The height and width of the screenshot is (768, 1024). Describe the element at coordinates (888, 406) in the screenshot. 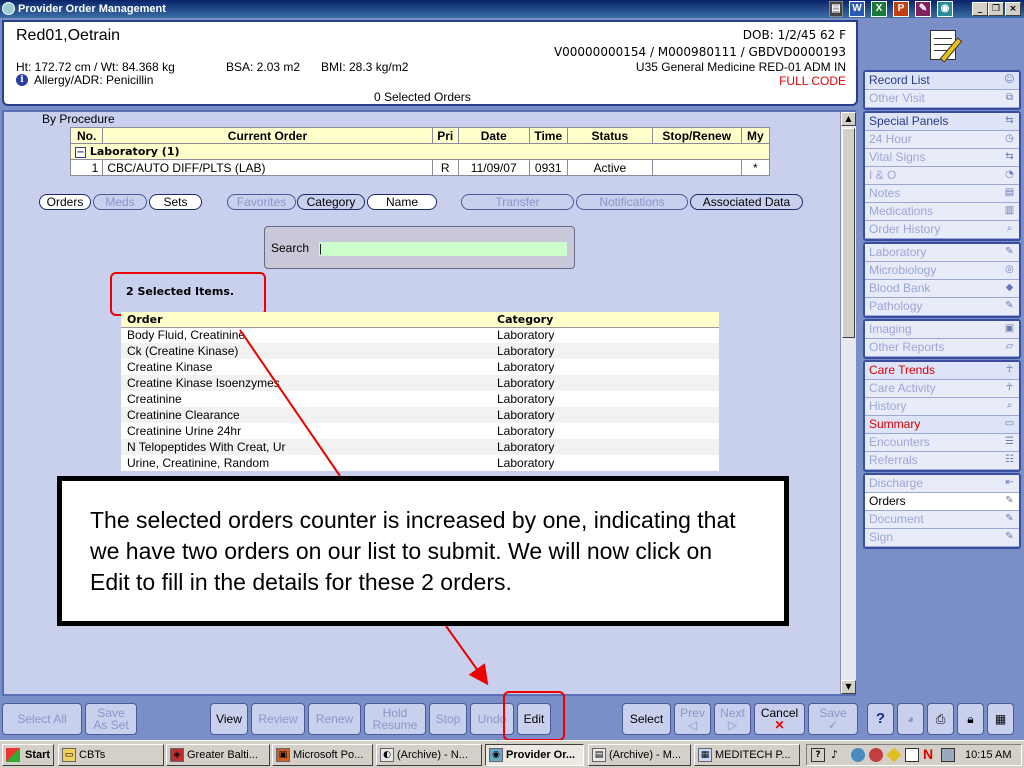

I see `sidebar-item-label: History` at that location.